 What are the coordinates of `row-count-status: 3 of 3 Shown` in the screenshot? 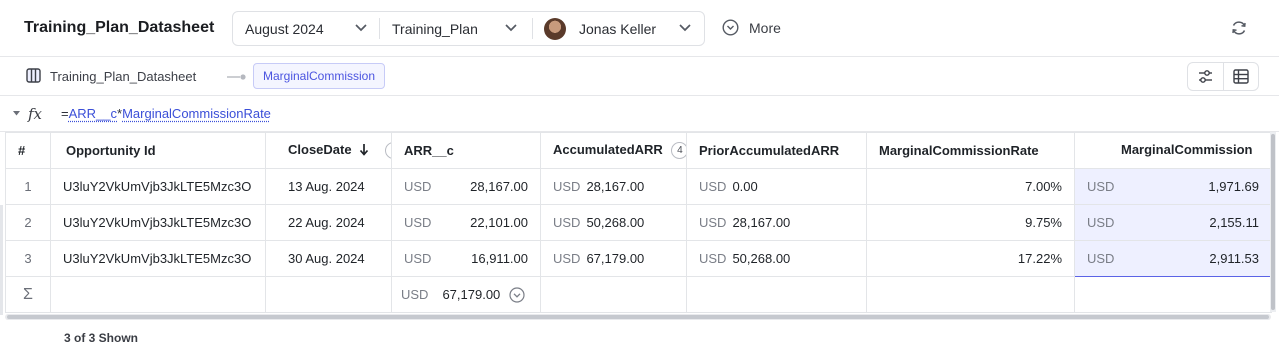 It's located at (101, 338).